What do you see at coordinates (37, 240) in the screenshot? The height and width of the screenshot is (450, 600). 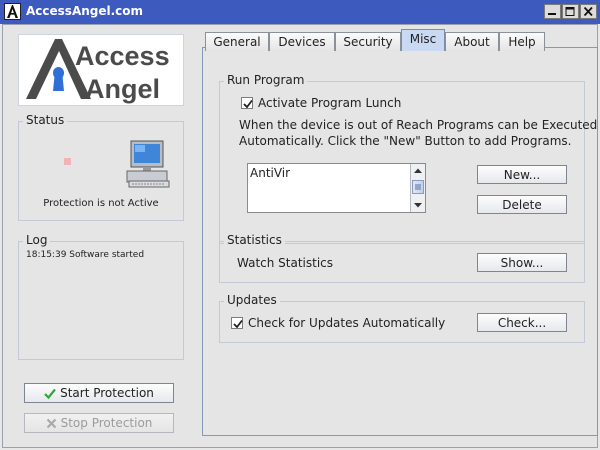 I see `log-group-title: Log` at bounding box center [37, 240].